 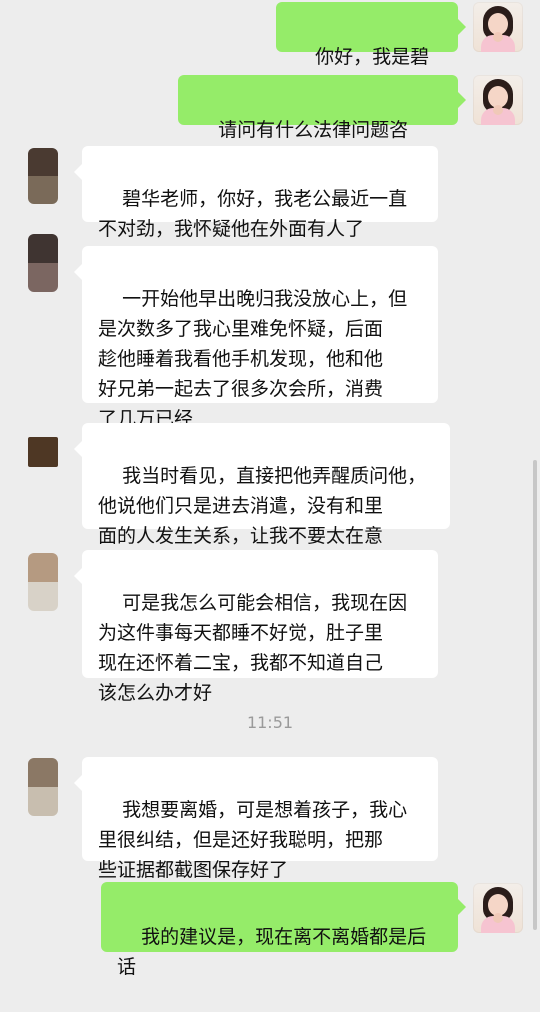 I want to click on message-text: 碧华老师，你好，我老公最近一直 不对劲，我怀疑他在外面有人了, so click(x=253, y=214).